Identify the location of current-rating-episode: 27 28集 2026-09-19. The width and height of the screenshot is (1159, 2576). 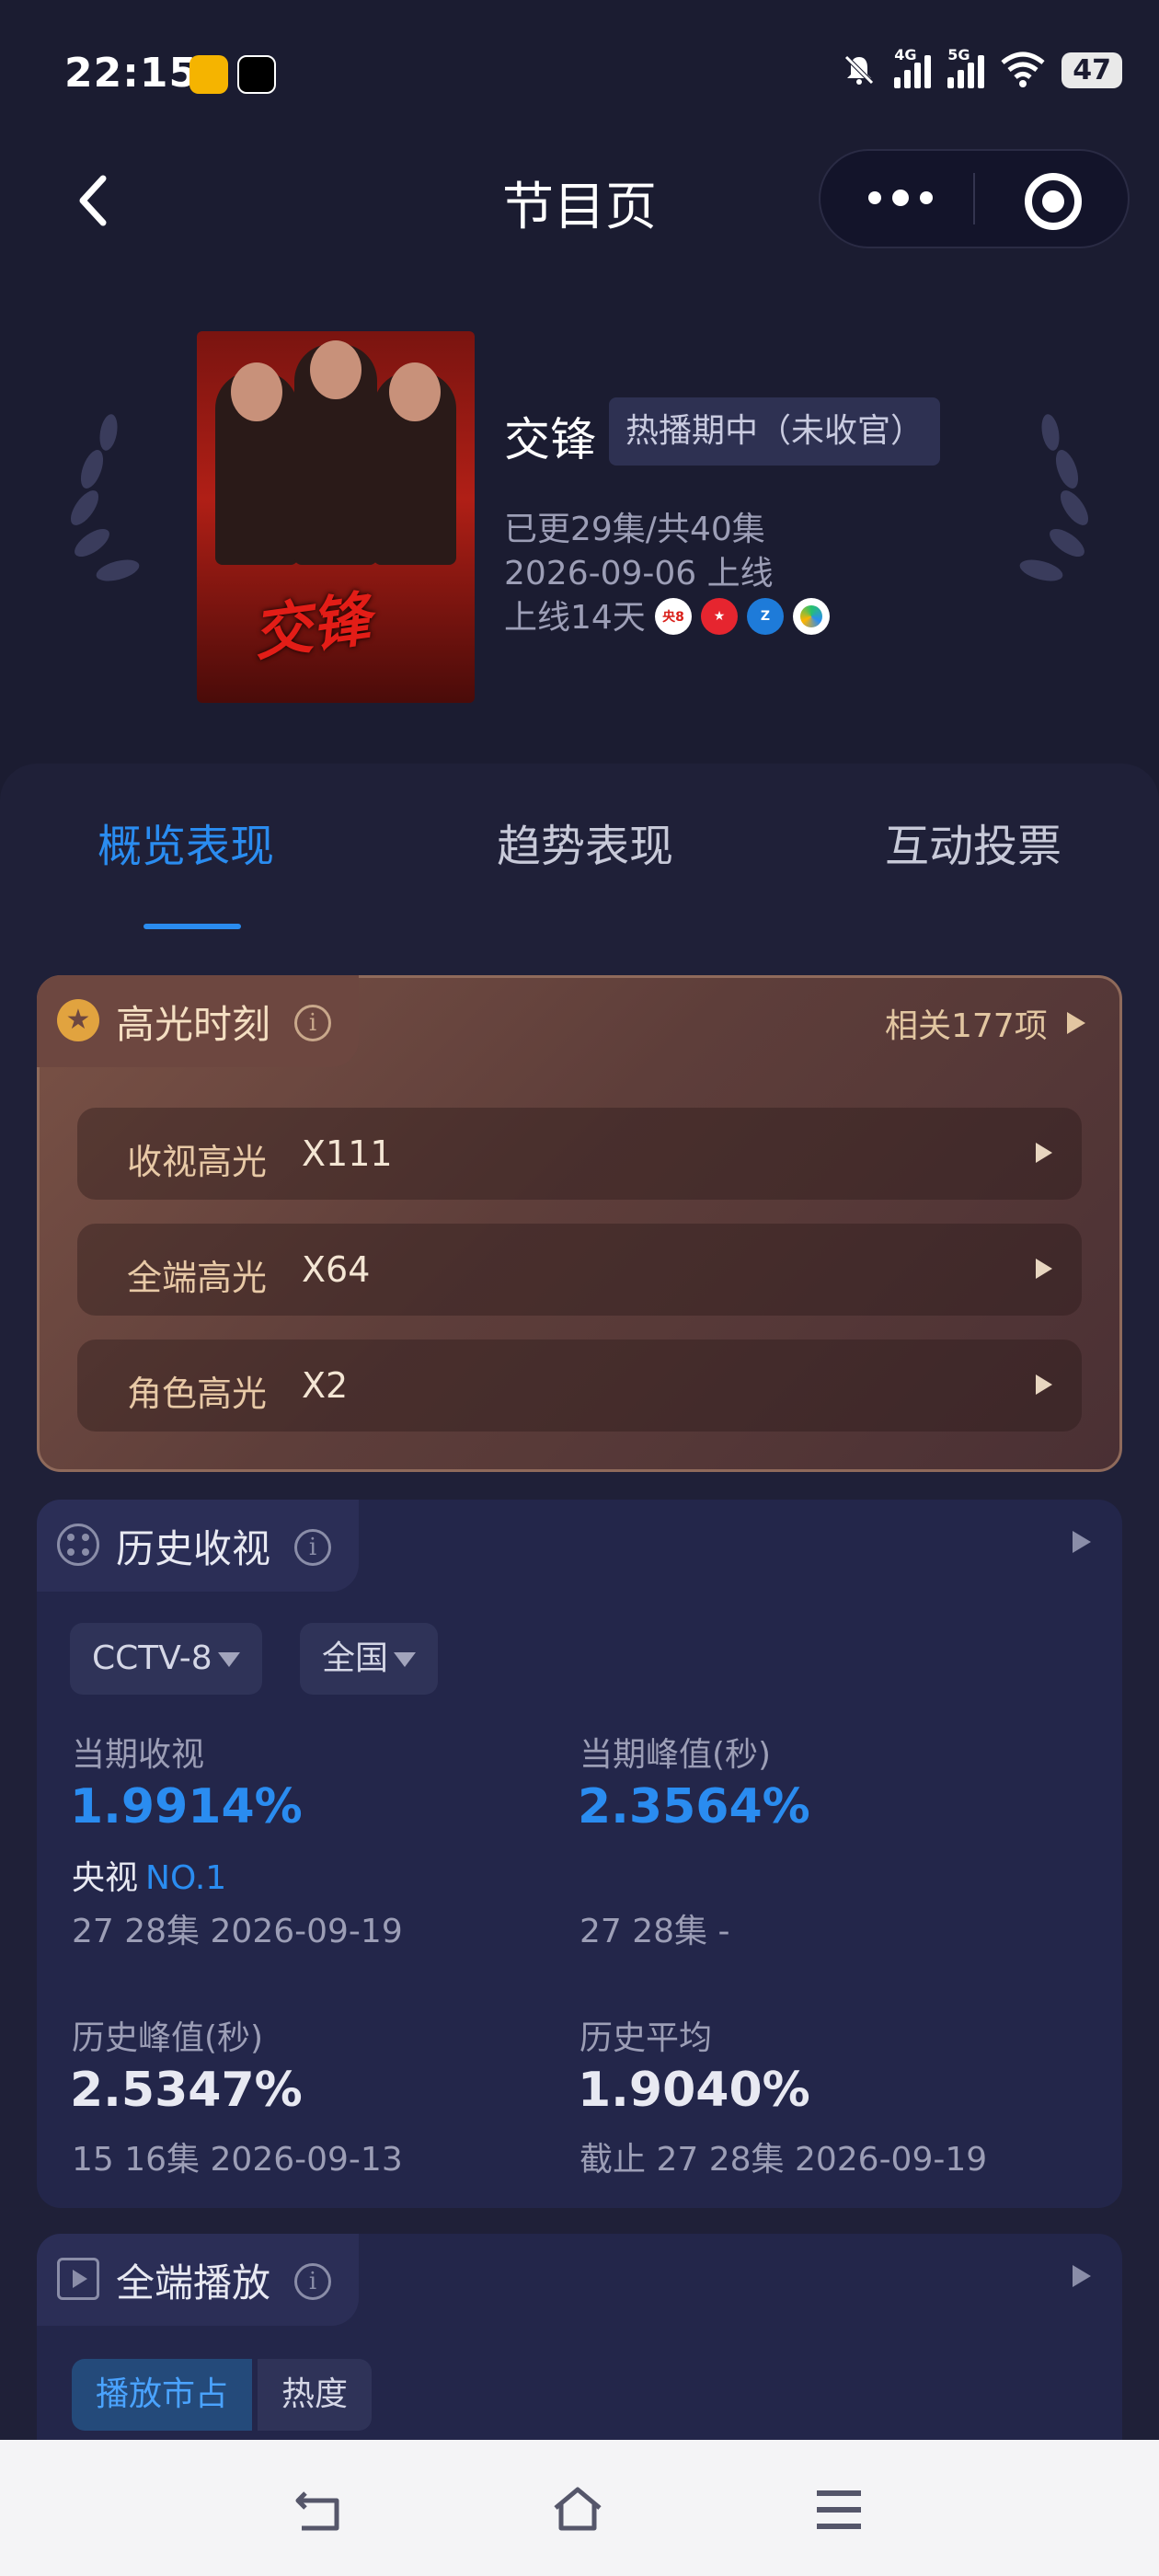
(237, 1932).